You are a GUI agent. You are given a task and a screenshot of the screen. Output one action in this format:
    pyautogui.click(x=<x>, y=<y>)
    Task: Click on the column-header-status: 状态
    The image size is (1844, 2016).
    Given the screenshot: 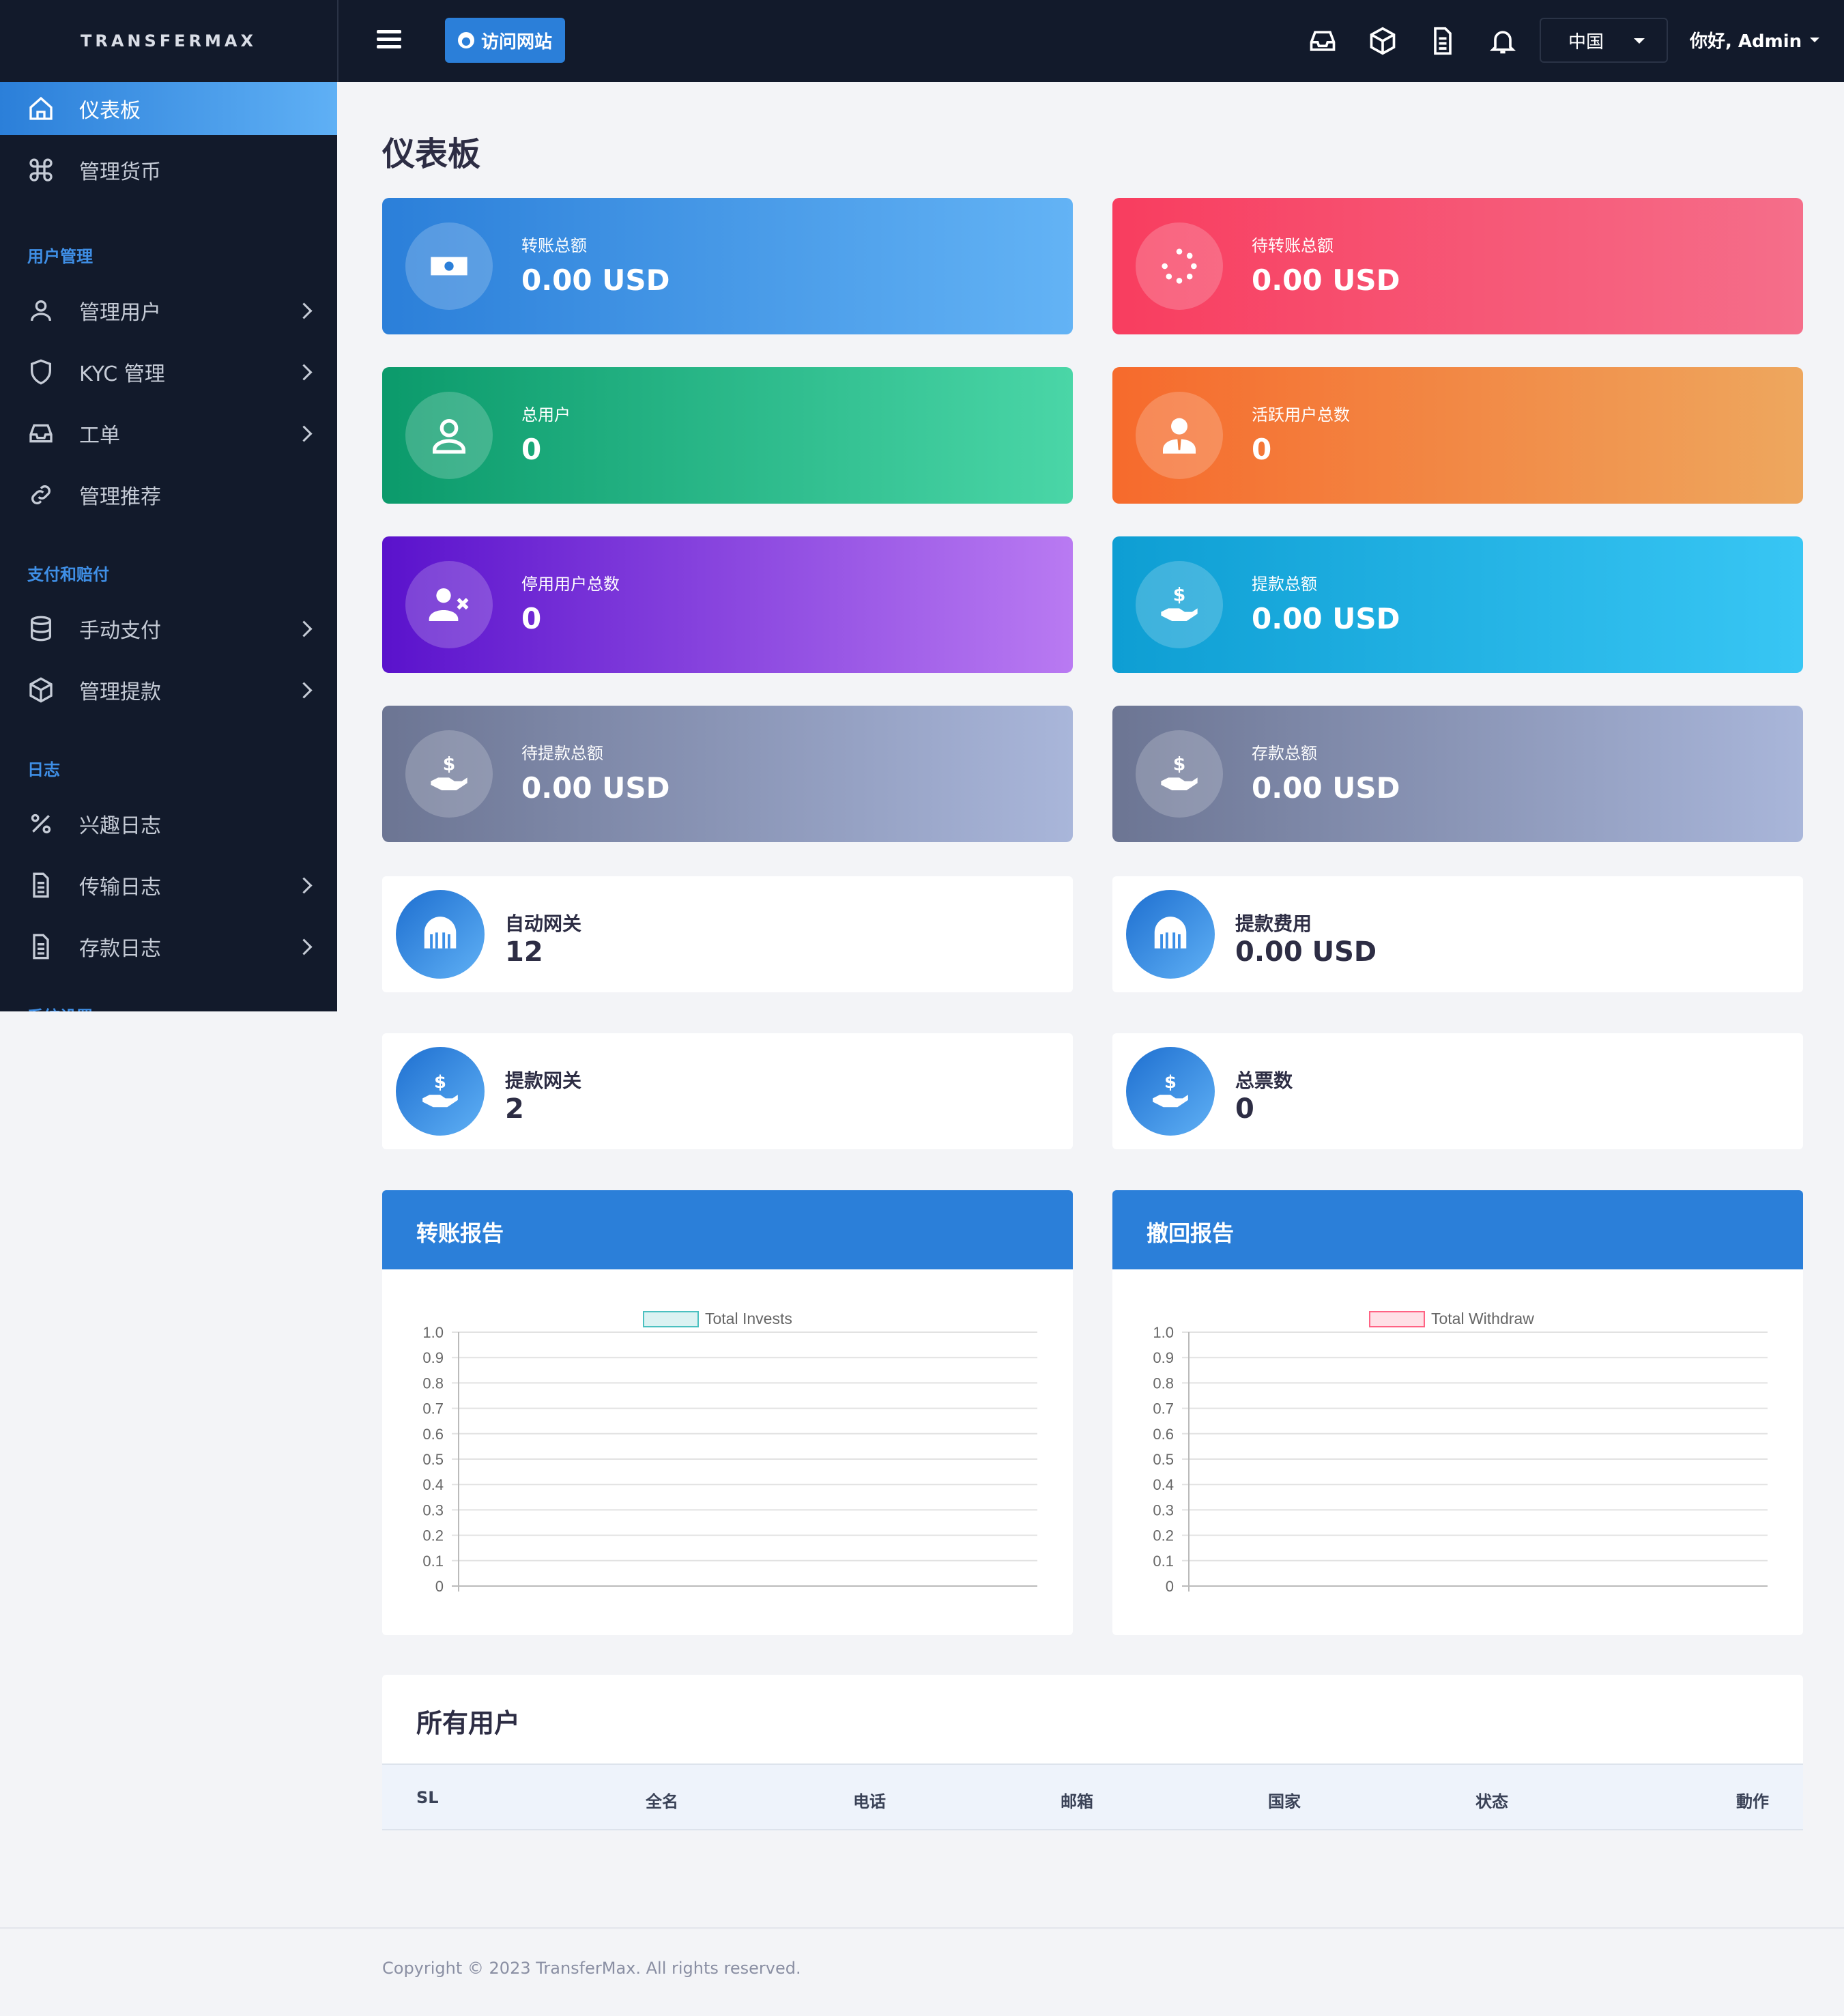 What is the action you would take?
    pyautogui.click(x=1492, y=1801)
    